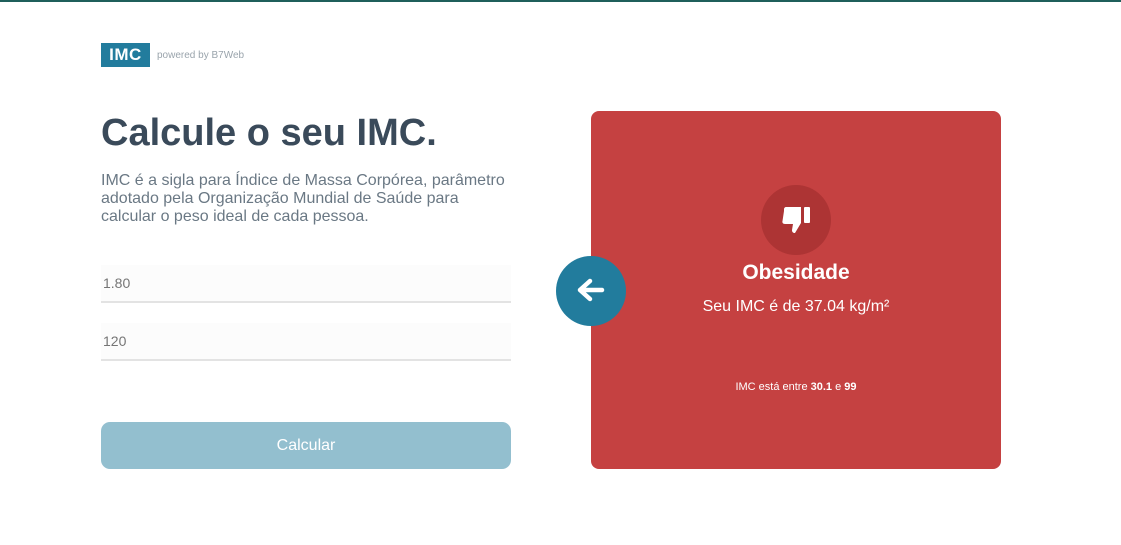 Image resolution: width=1121 pixels, height=545 pixels. I want to click on calculate-button: Calcular, so click(306, 445).